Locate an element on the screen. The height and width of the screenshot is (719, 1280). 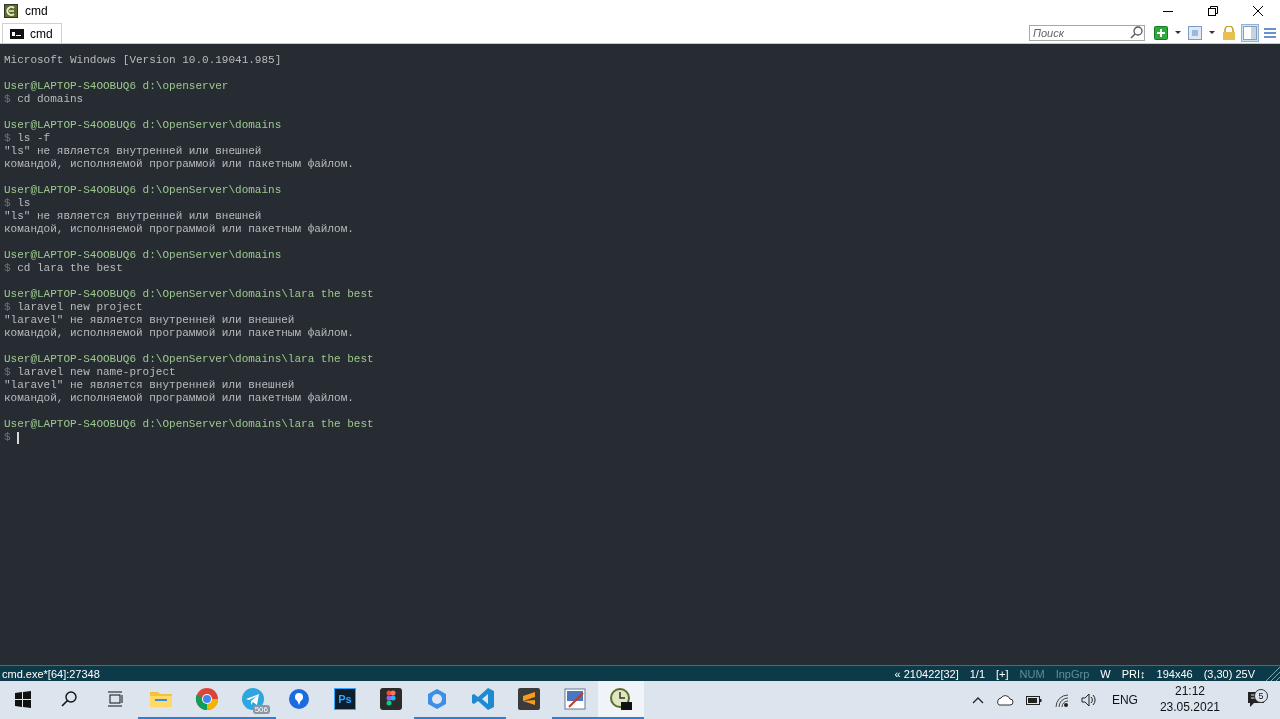
unread-count: 506 is located at coordinates (261, 709).